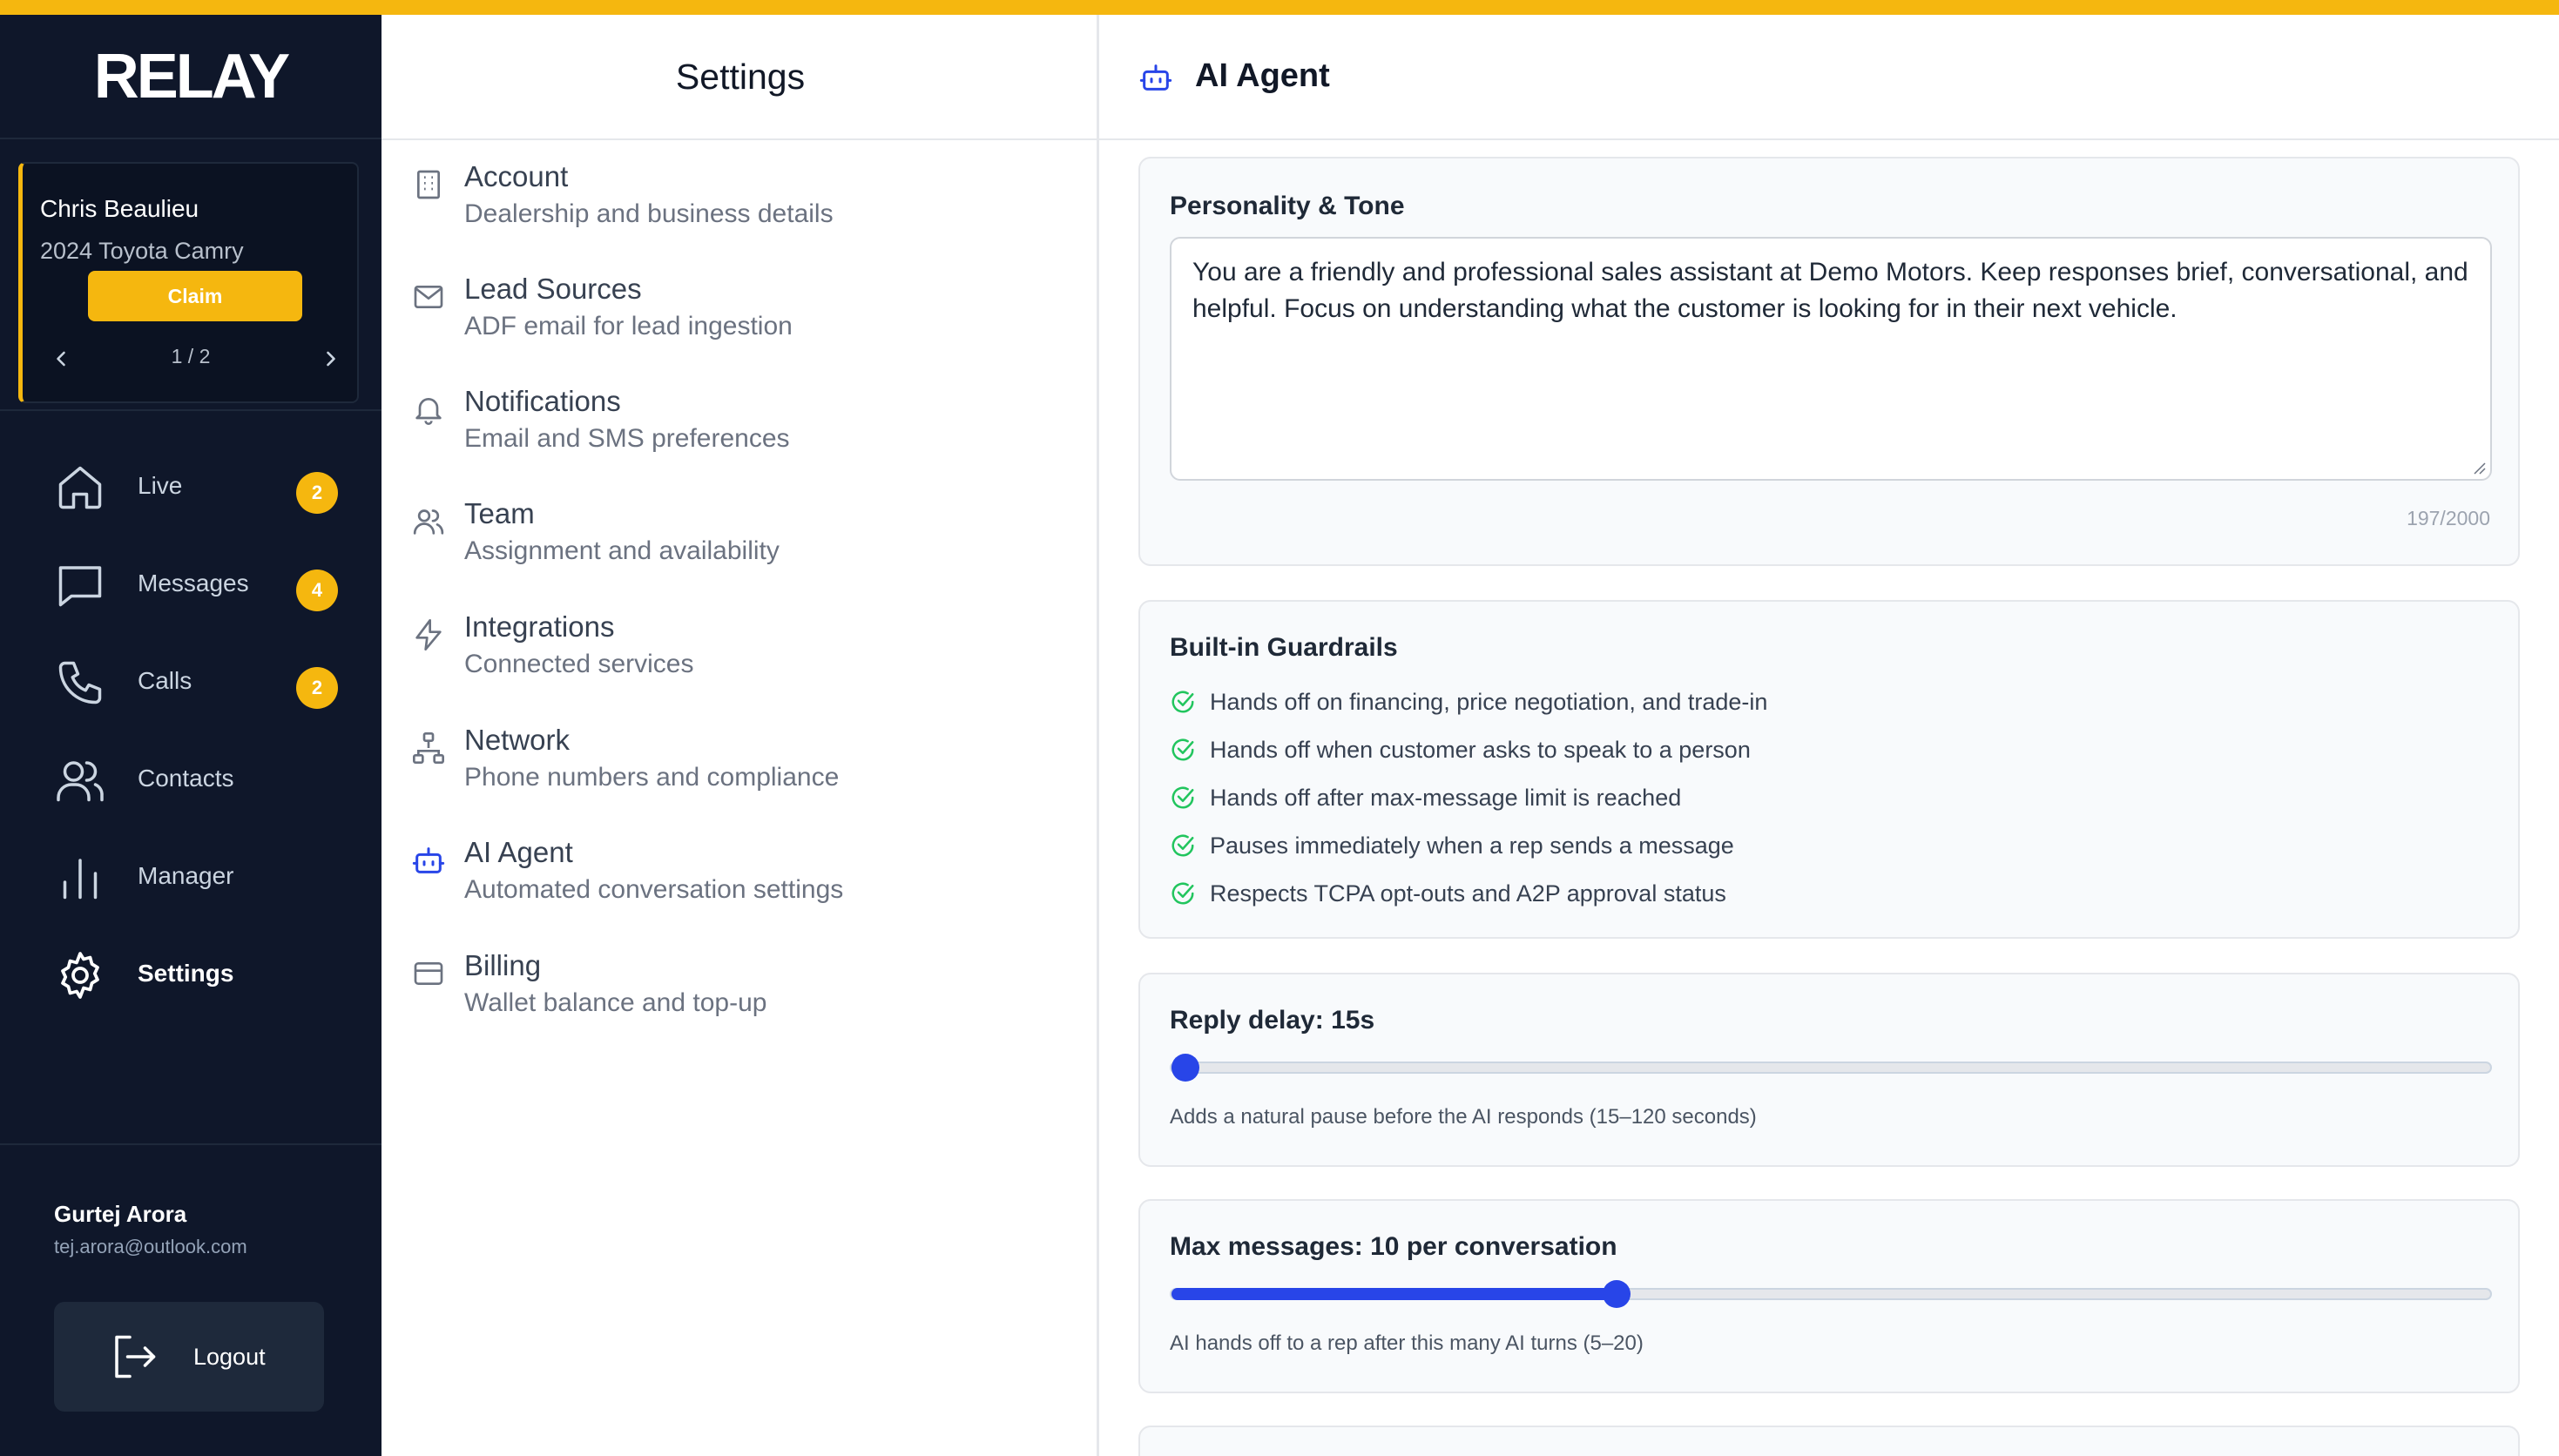  What do you see at coordinates (189, 1357) in the screenshot?
I see `logout-button: Logout` at bounding box center [189, 1357].